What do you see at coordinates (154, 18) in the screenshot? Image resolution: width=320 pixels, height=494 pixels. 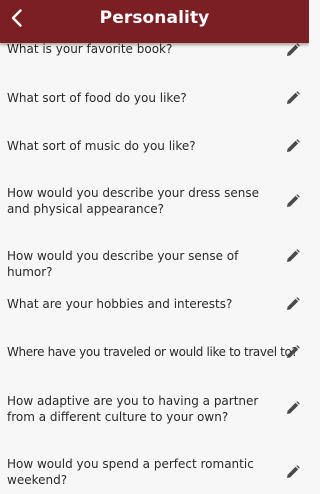 I see `page-title: Personality` at bounding box center [154, 18].